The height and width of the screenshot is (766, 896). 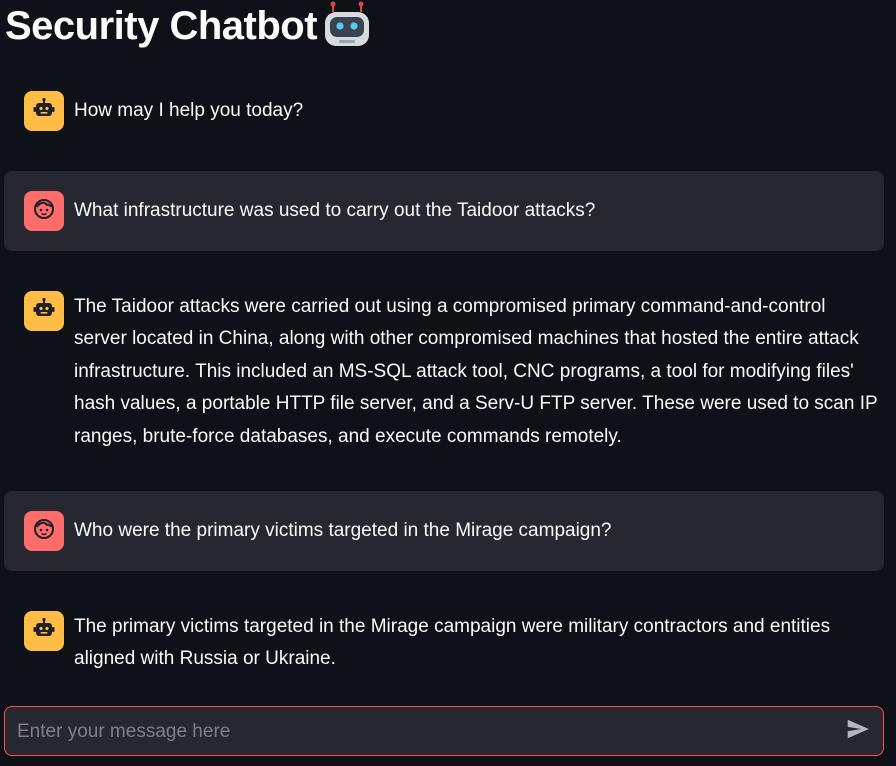 I want to click on robot-face-icon, so click(x=347, y=26).